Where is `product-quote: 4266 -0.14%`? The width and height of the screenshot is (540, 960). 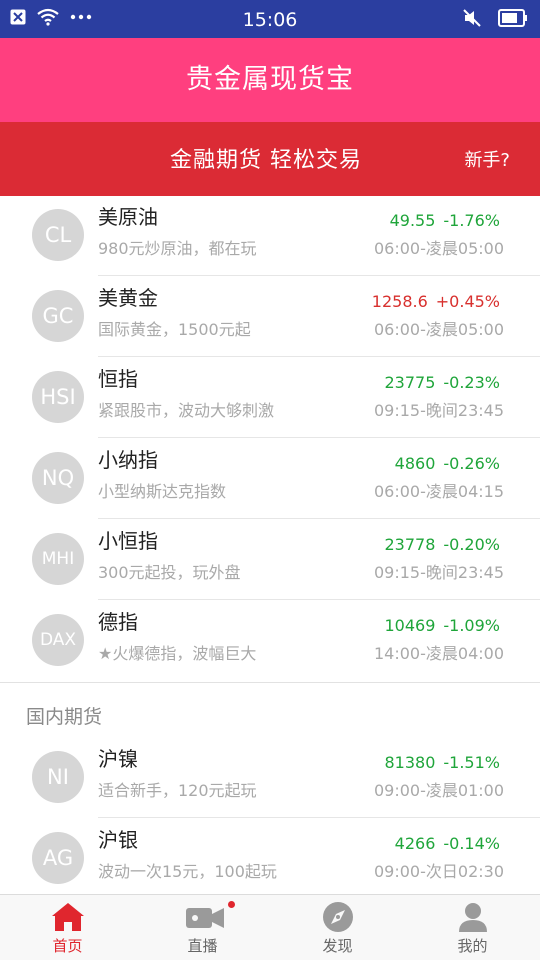
product-quote: 4266 -0.14% is located at coordinates (447, 843).